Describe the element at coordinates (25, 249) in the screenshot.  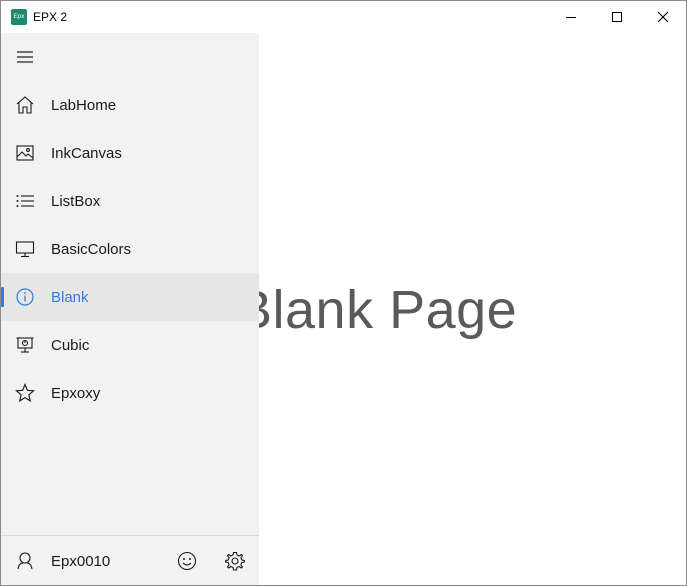
I see `monitor-icon` at that location.